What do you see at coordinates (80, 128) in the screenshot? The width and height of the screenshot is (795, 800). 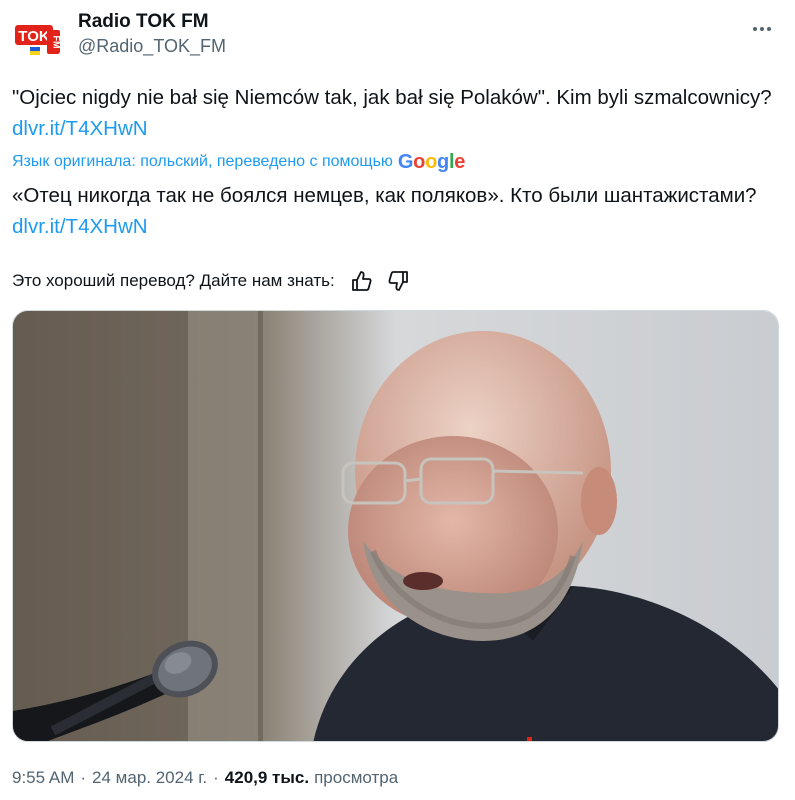 I see `tweet-link: dlvr.it/T4XHwN` at bounding box center [80, 128].